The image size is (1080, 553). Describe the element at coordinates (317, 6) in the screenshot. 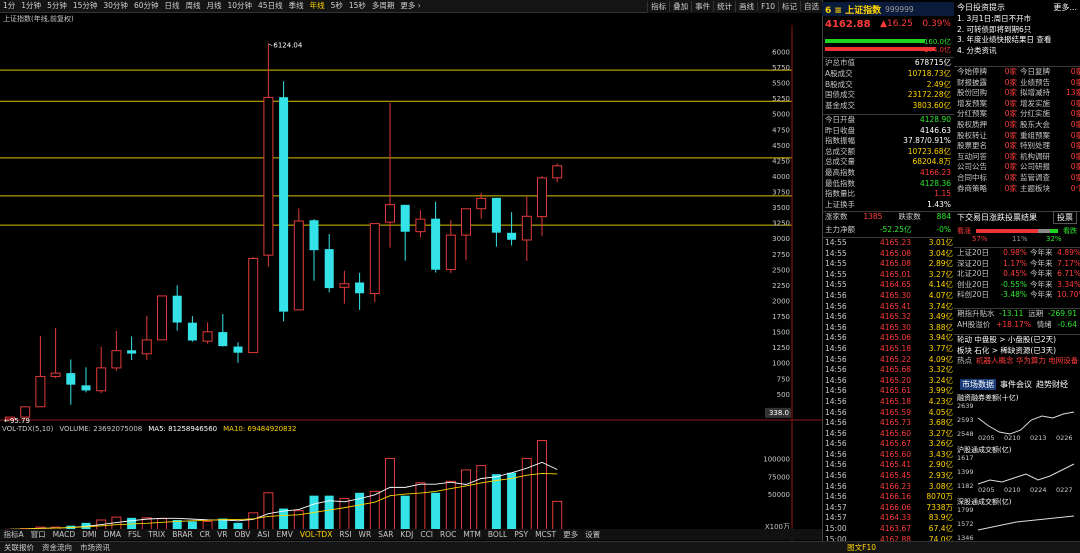

I see `period-tab: 年线` at that location.